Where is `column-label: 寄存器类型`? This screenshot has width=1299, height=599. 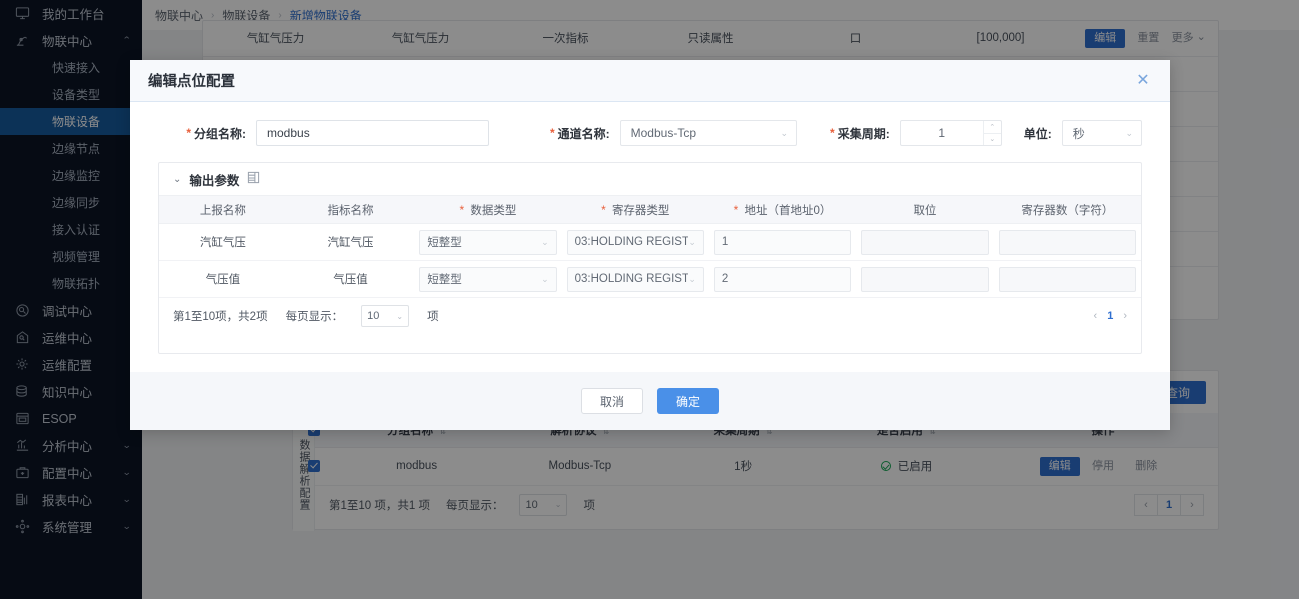 column-label: 寄存器类型 is located at coordinates (640, 210).